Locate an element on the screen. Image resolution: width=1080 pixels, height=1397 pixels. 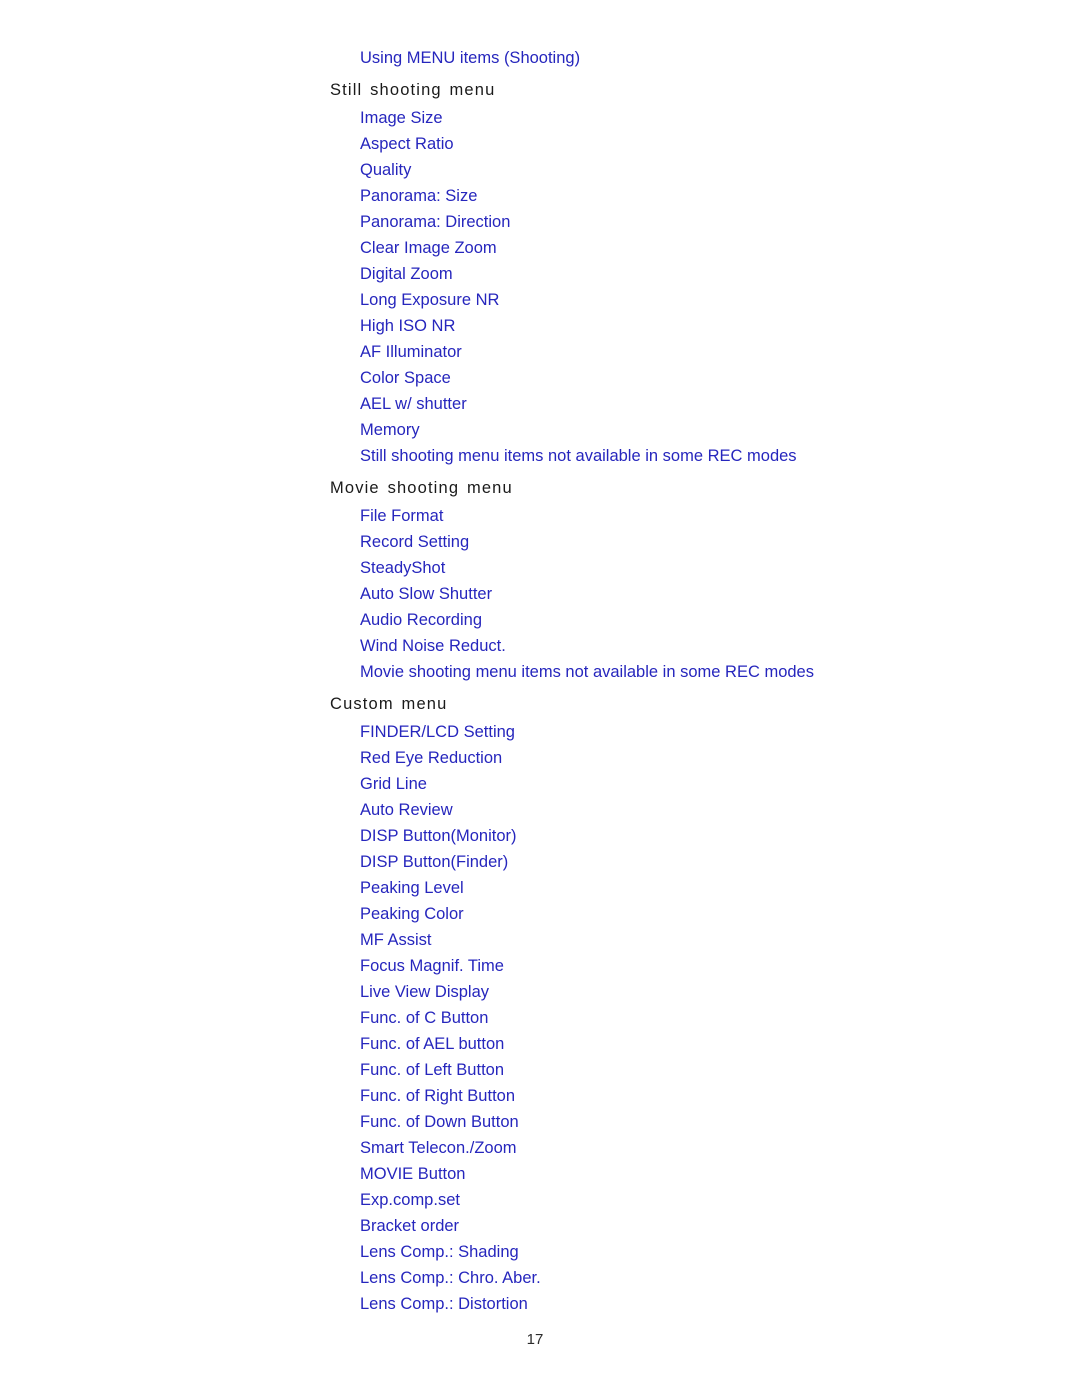
toc-link: Peaking Color is located at coordinates (690, 914).